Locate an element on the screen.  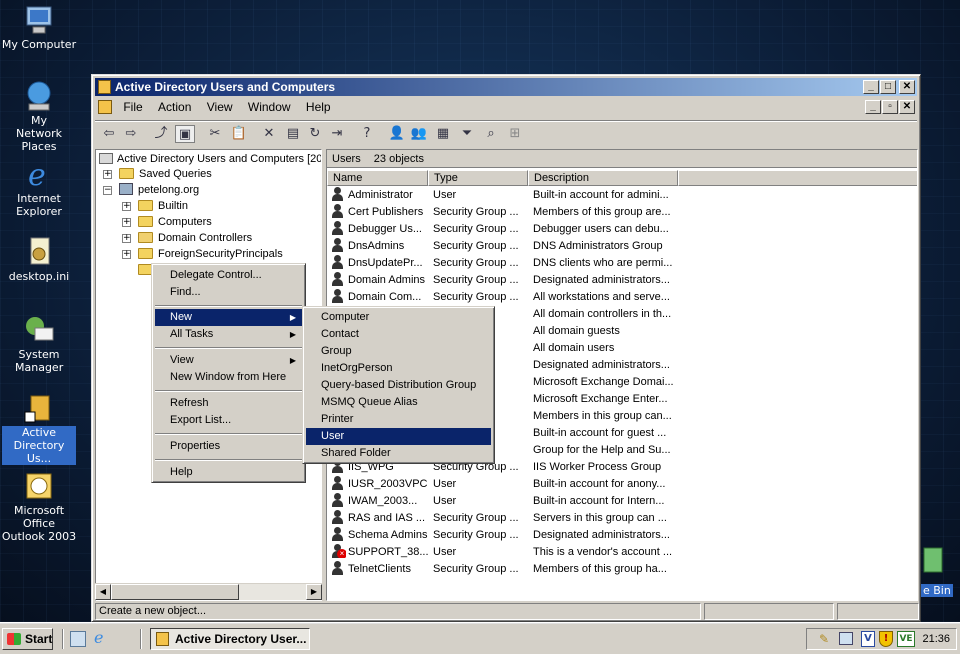
minimize-button: _ is located at coordinates (871, 87).